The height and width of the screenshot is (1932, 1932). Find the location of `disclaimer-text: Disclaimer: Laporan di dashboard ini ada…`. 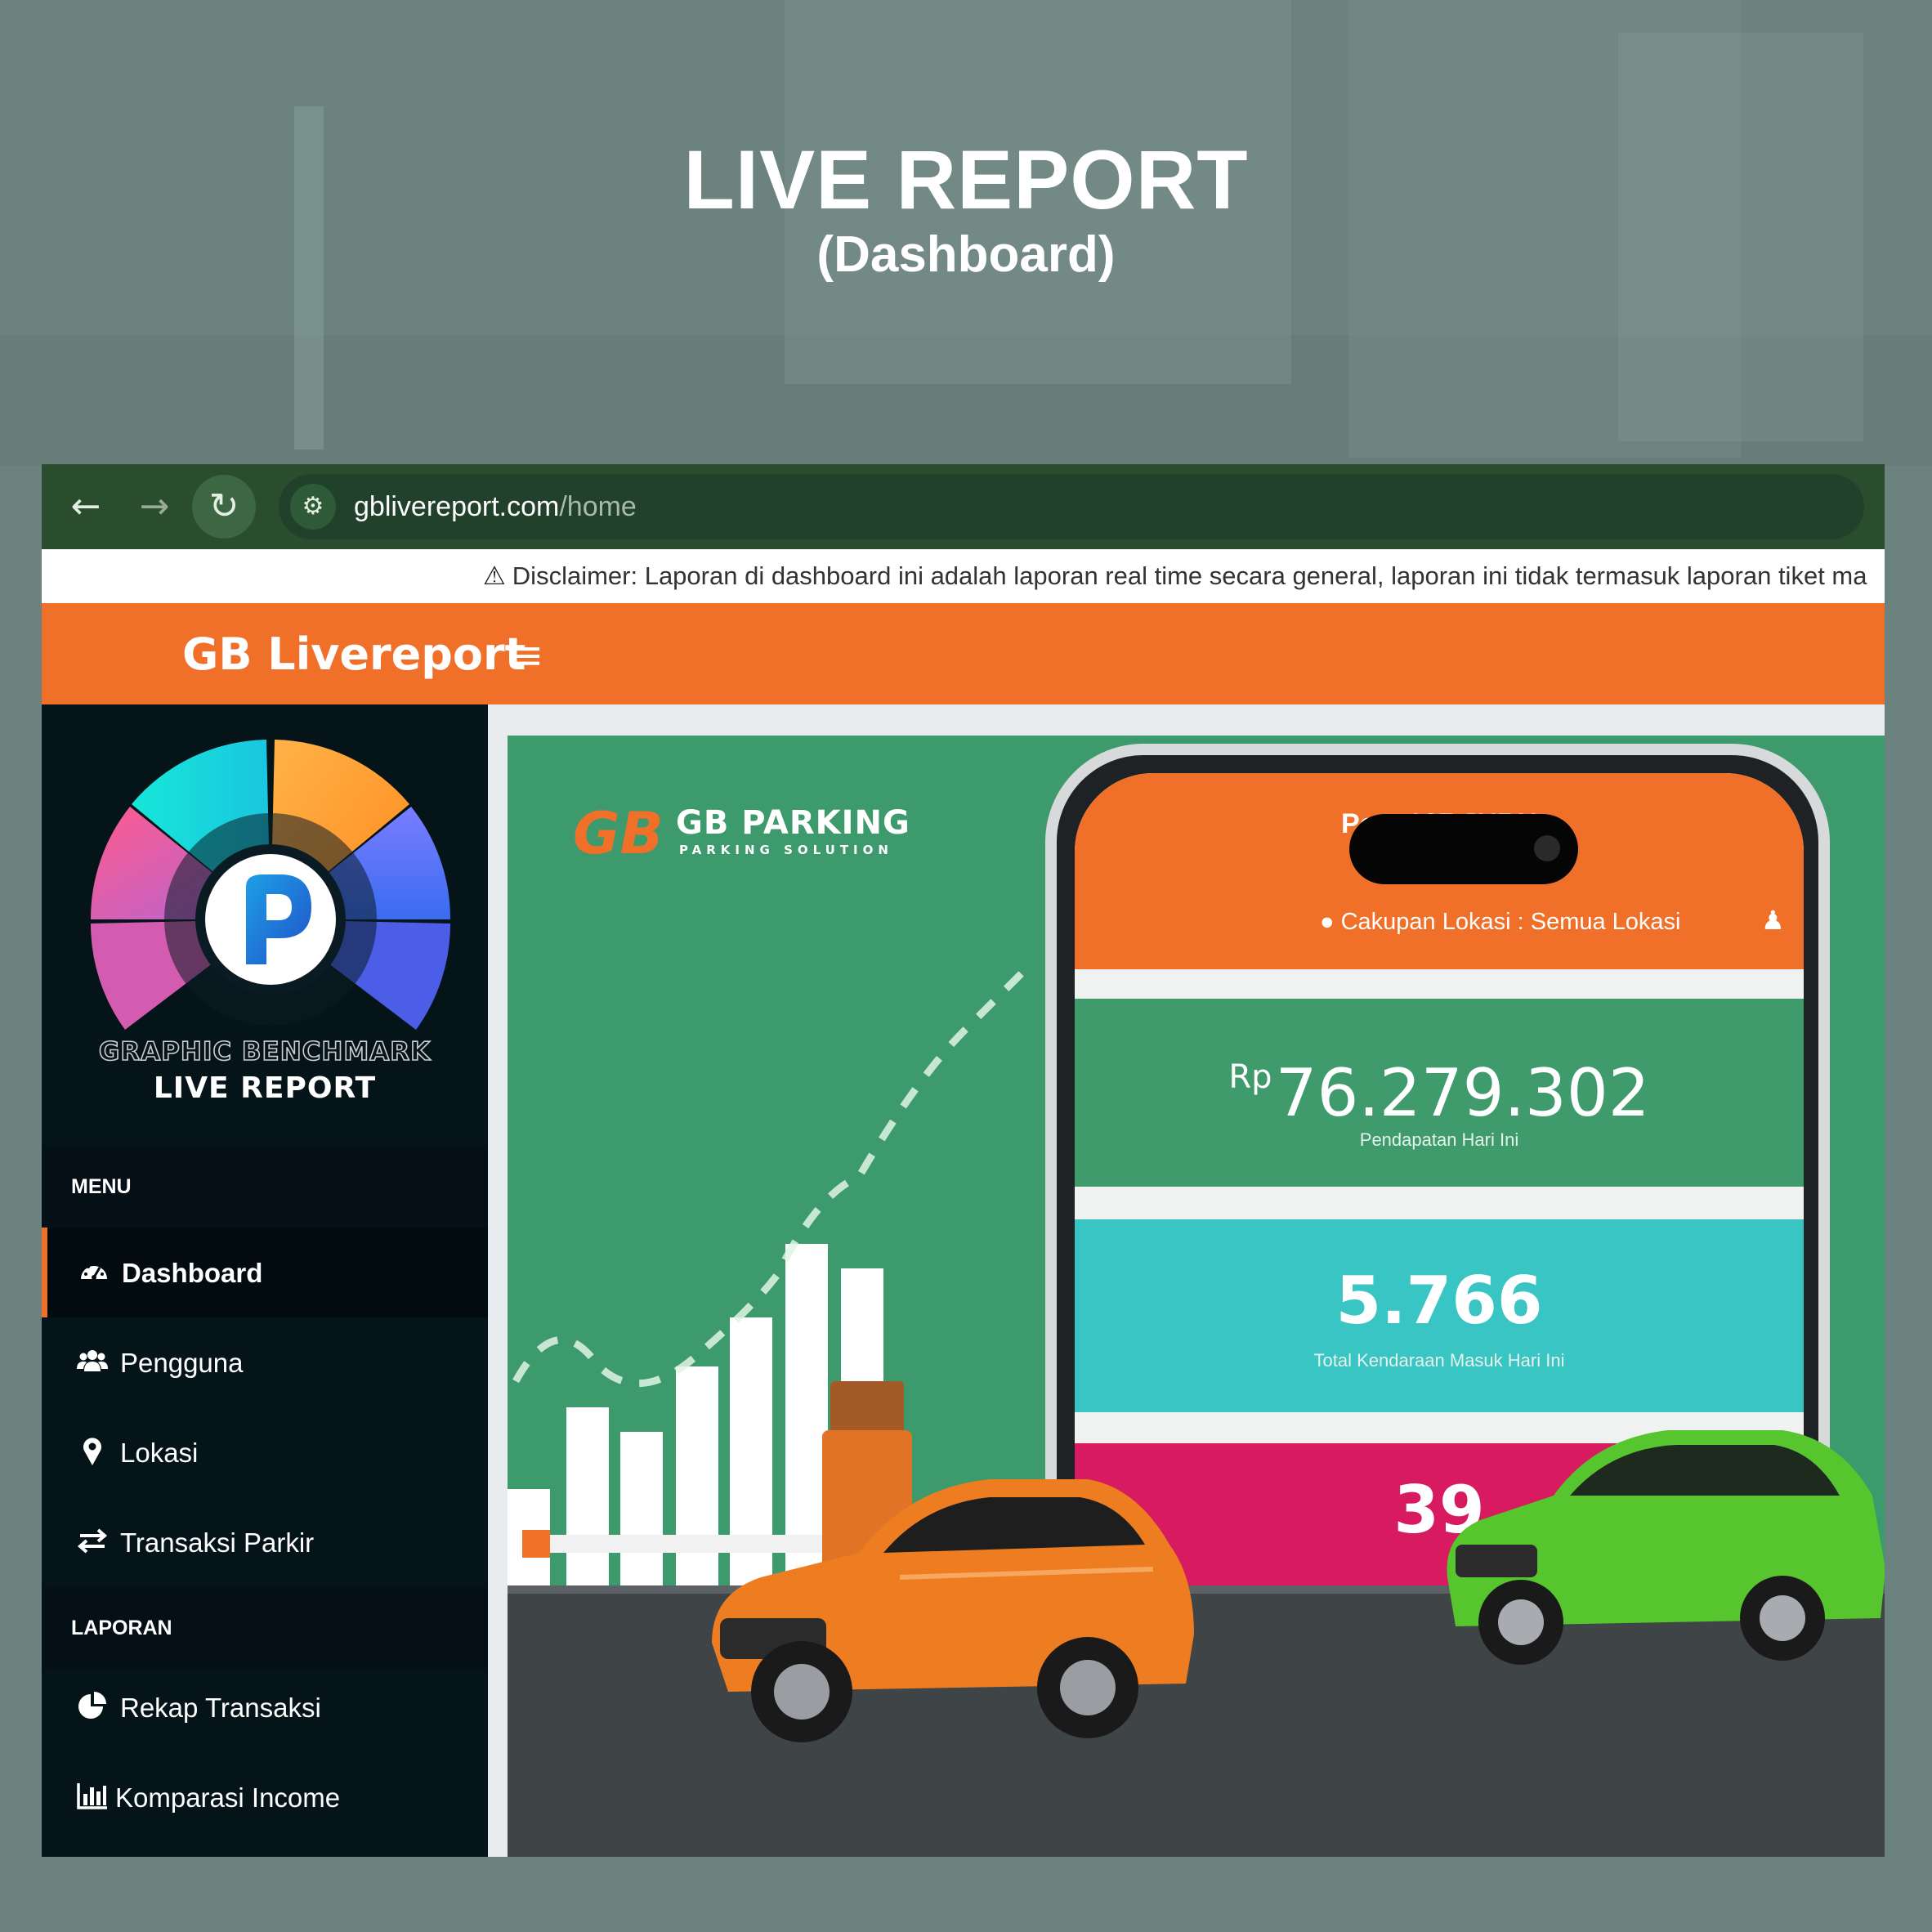

disclaimer-text: Disclaimer: Laporan di dashboard ini ada… is located at coordinates (1189, 575).